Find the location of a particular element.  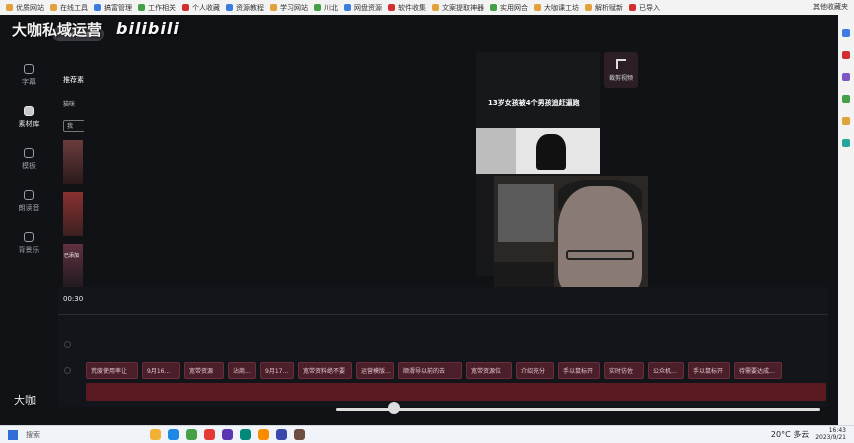

sidebar-item: 字幕 is located at coordinates (29, 75).